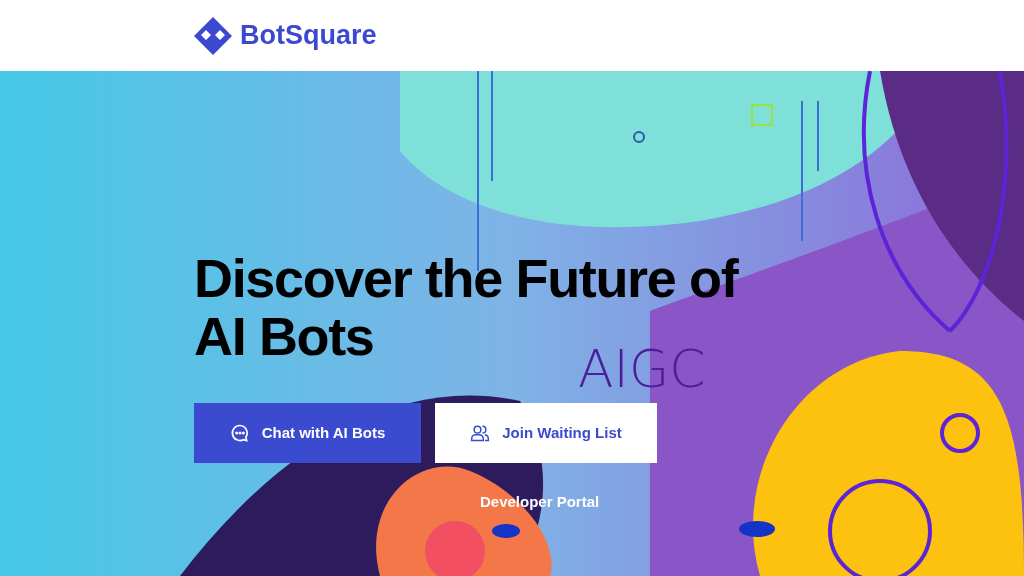 The image size is (1024, 576). What do you see at coordinates (308, 35) in the screenshot?
I see `logo-text: BotSquare` at bounding box center [308, 35].